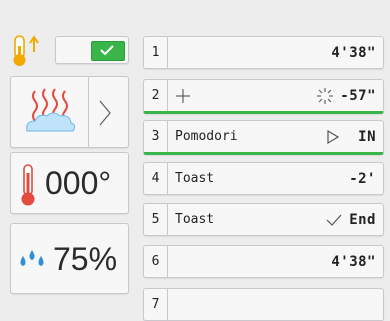  I want to click on humidity-panel: 75%, so click(69, 258).